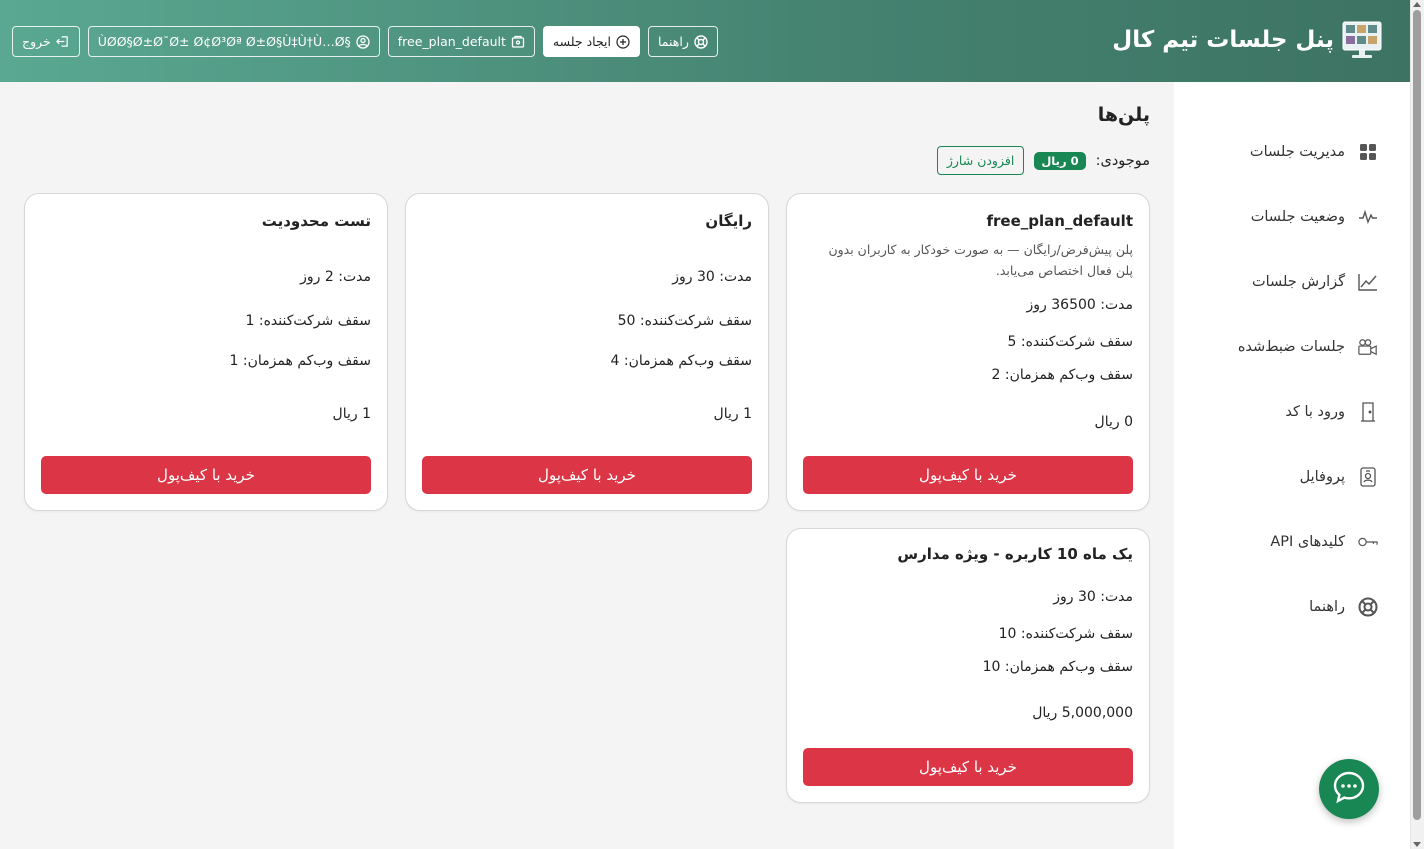 Image resolution: width=1424 pixels, height=849 pixels. What do you see at coordinates (224, 41) in the screenshot?
I see `user-menu-label: §ÙØØ§Ø±Ø¯Ø± Ø¢Ø³Øª Ø±Ø§Ù‡Ù†Ù…Ø` at bounding box center [224, 41].